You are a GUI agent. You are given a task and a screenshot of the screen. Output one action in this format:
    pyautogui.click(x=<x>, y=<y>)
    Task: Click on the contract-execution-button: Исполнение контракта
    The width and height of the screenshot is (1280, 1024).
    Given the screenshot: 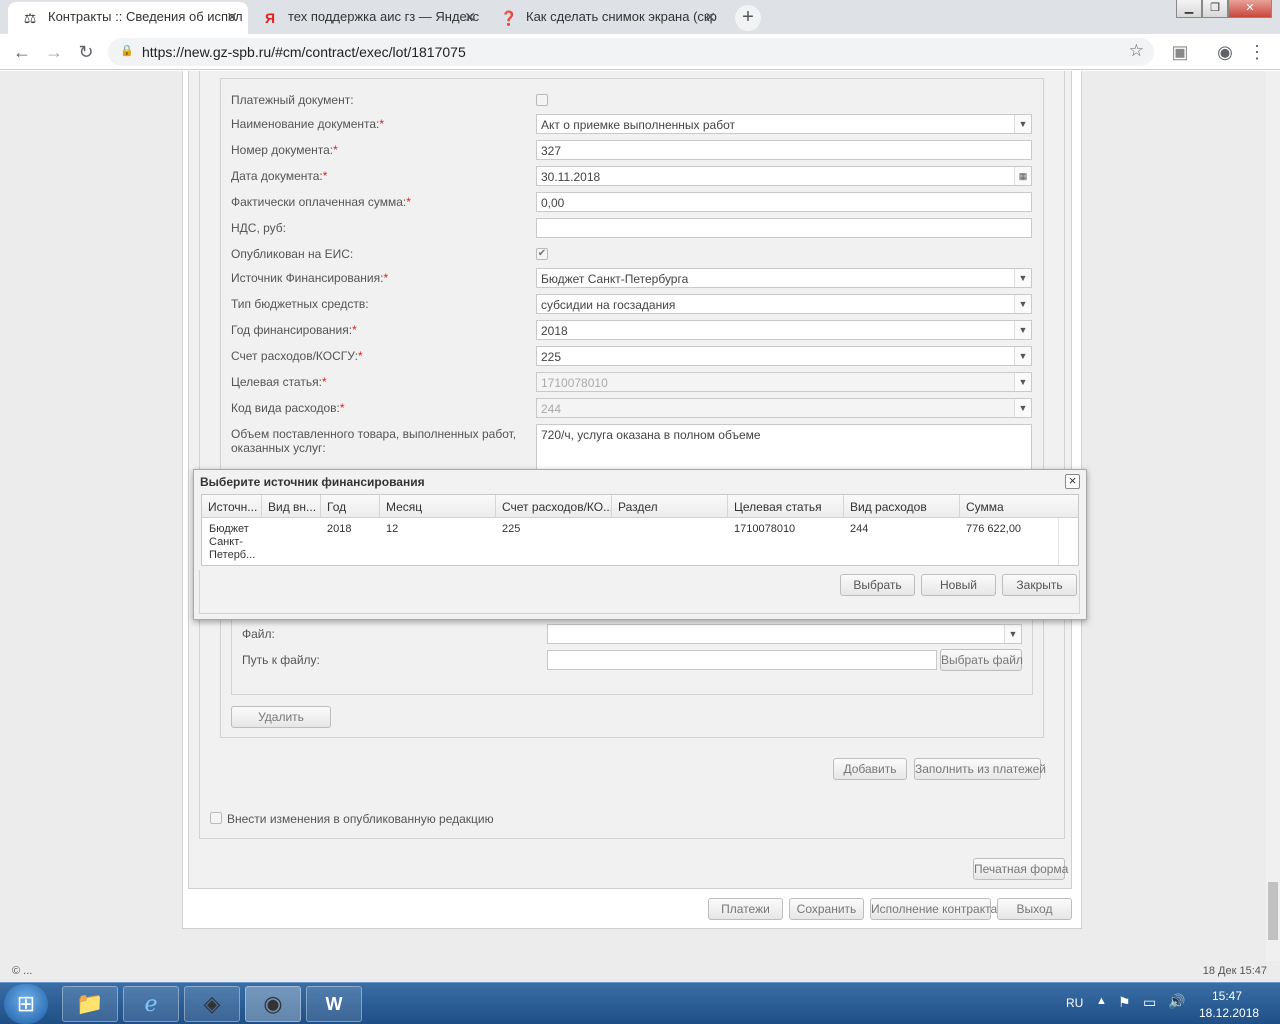 What is the action you would take?
    pyautogui.click(x=933, y=909)
    